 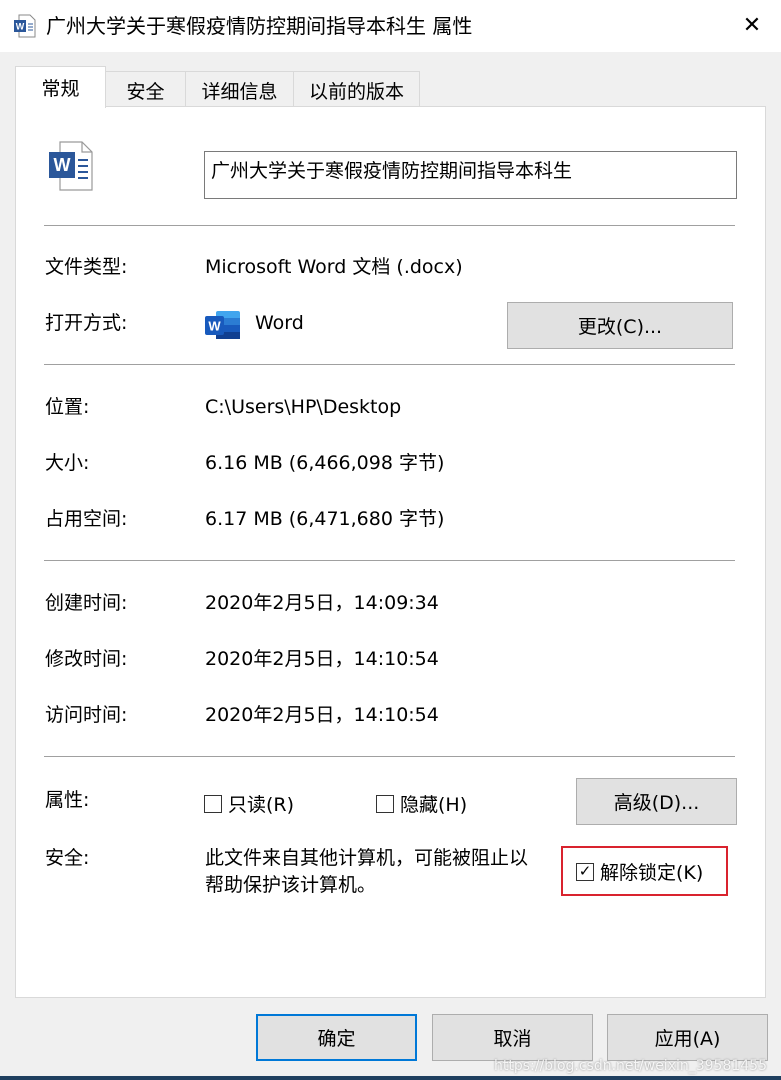 I want to click on disk-size-value: 6.17 MB (6,471,680 字节), so click(x=325, y=519).